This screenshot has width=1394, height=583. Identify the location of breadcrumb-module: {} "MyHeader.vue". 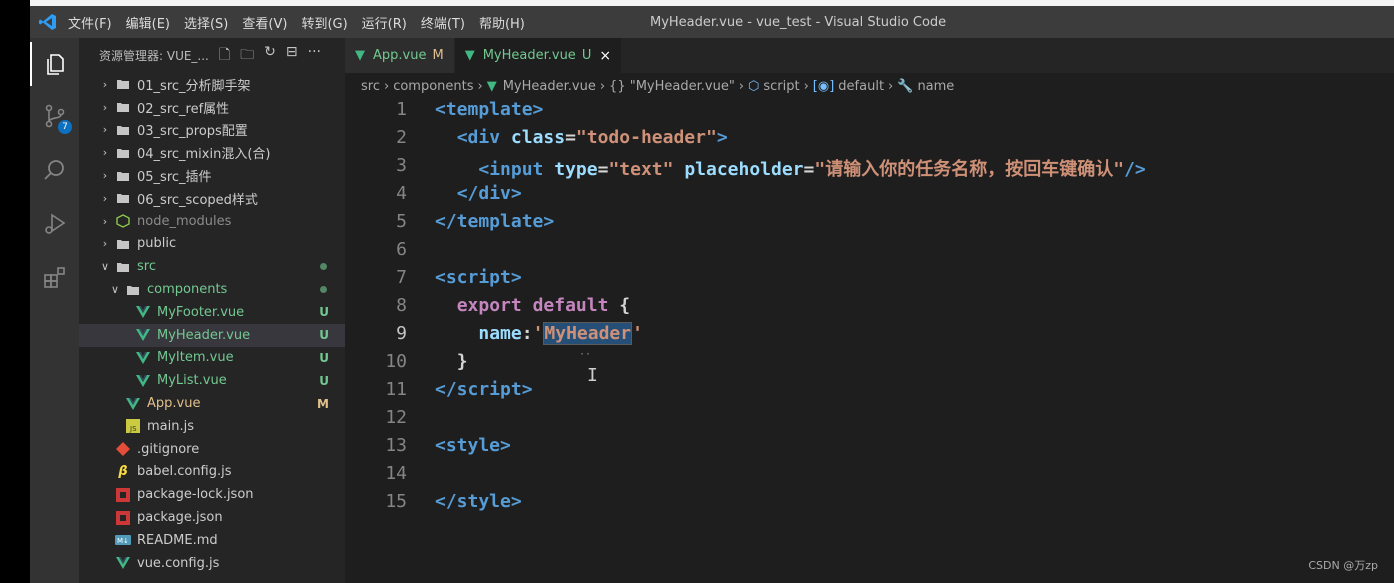
(672, 86).